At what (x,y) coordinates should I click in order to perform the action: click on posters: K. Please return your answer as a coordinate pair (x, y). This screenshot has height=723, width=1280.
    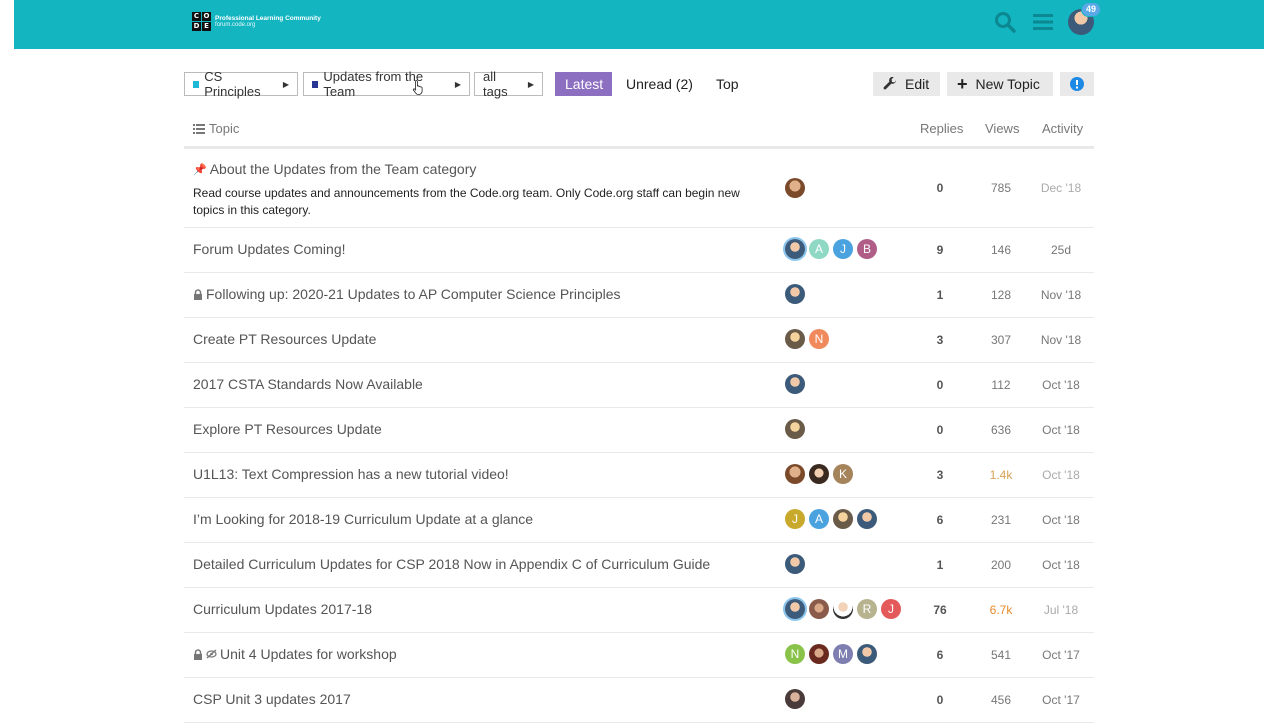
    Looking at the image, I should click on (819, 474).